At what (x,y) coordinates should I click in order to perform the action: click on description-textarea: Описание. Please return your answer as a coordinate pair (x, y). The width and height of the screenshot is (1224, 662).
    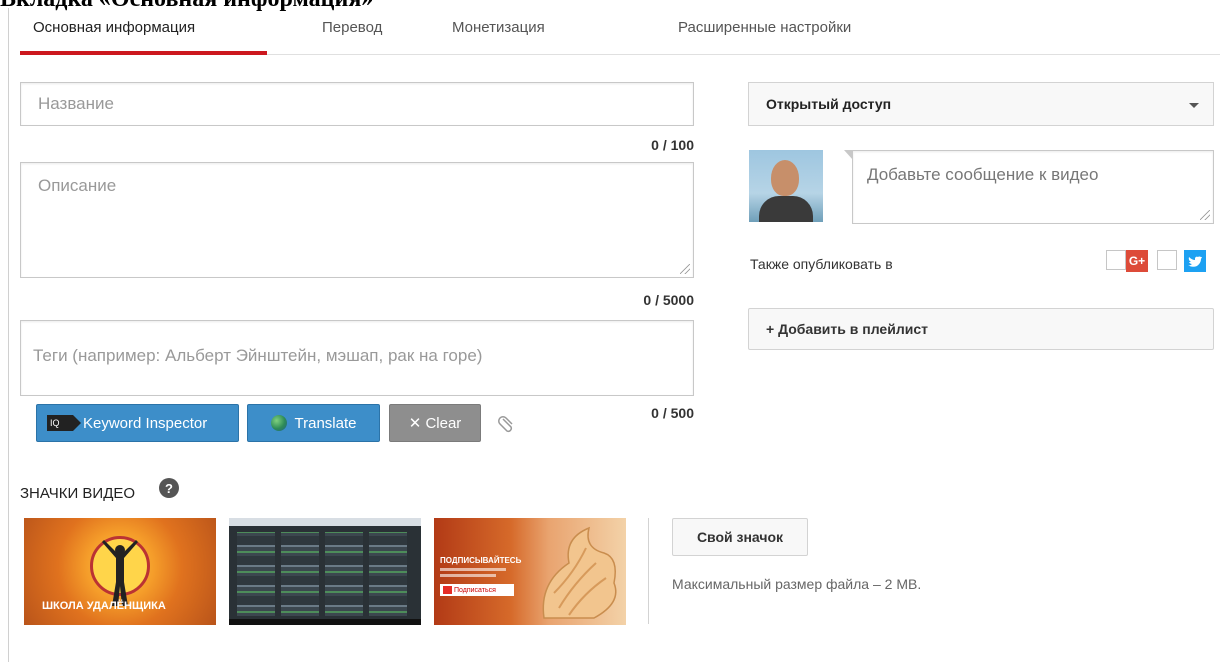
    Looking at the image, I should click on (357, 220).